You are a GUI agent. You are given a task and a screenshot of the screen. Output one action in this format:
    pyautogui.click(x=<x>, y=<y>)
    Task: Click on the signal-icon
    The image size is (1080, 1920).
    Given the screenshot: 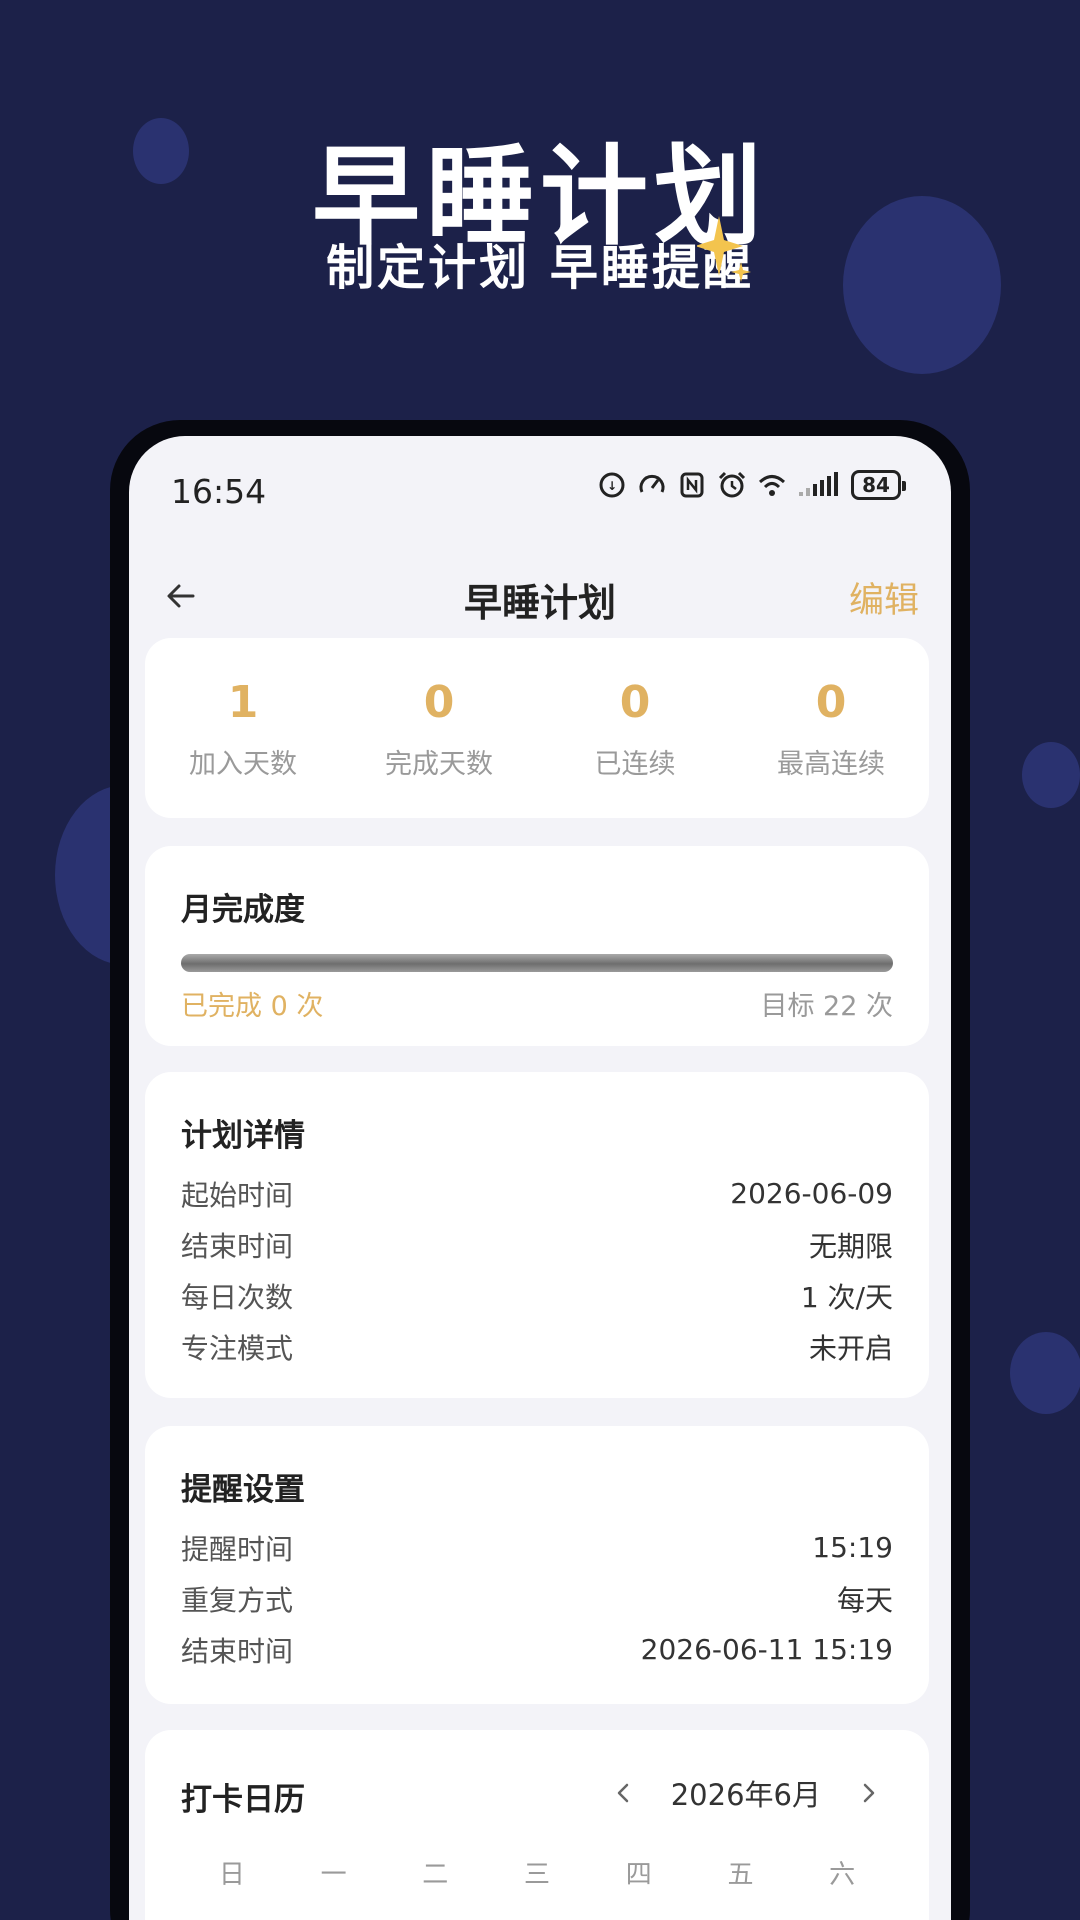 What is the action you would take?
    pyautogui.click(x=818, y=484)
    